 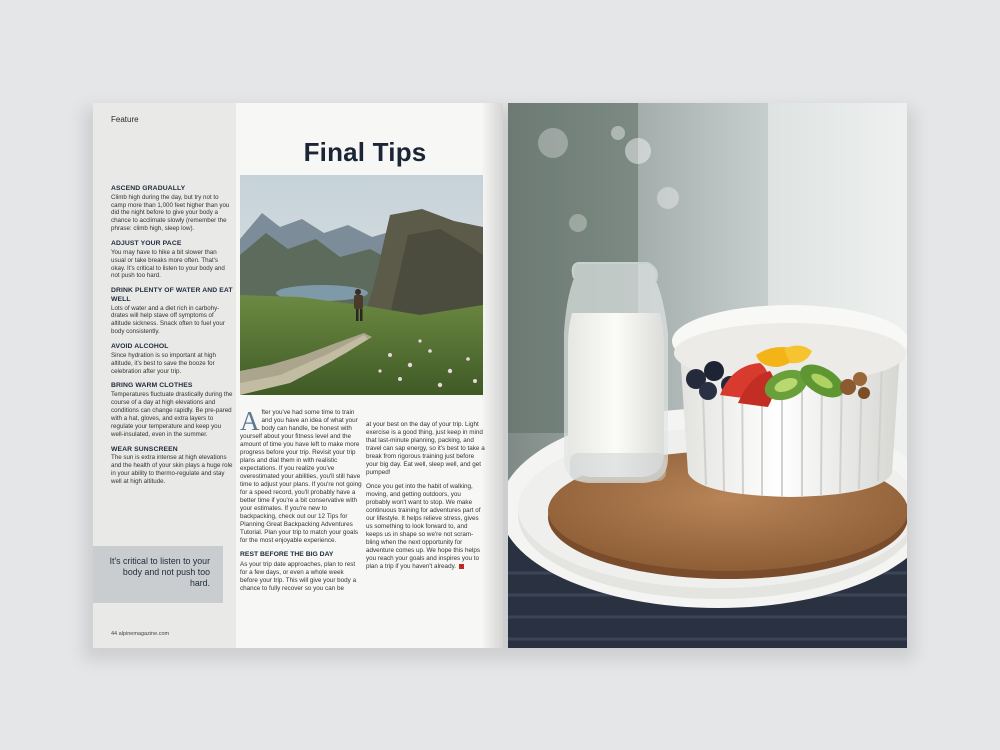 What do you see at coordinates (148, 188) in the screenshot?
I see `tip-heading: ASCEND GRADUALLY` at bounding box center [148, 188].